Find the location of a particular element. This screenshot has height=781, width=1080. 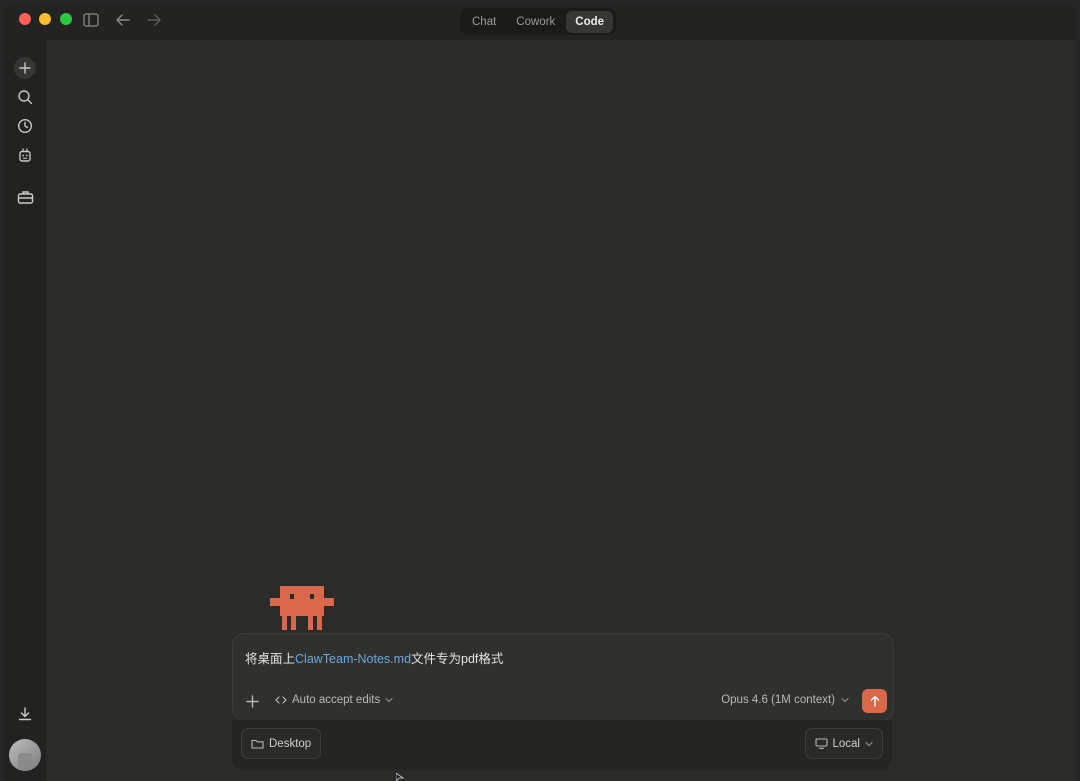

robot-icon is located at coordinates (25, 155).